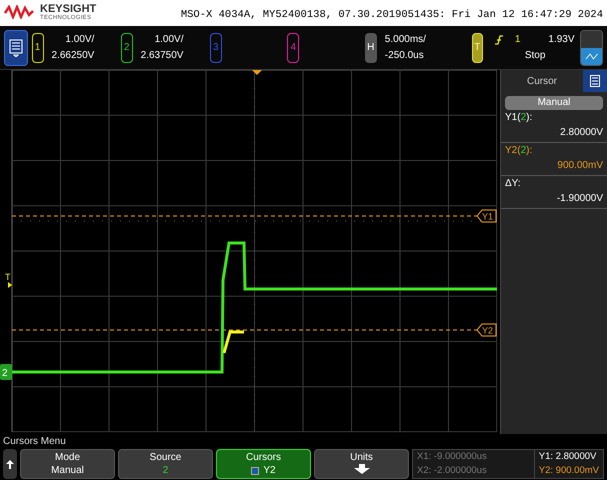 This screenshot has height=480, width=607. I want to click on time-scale: 5.000ms/, so click(405, 39).